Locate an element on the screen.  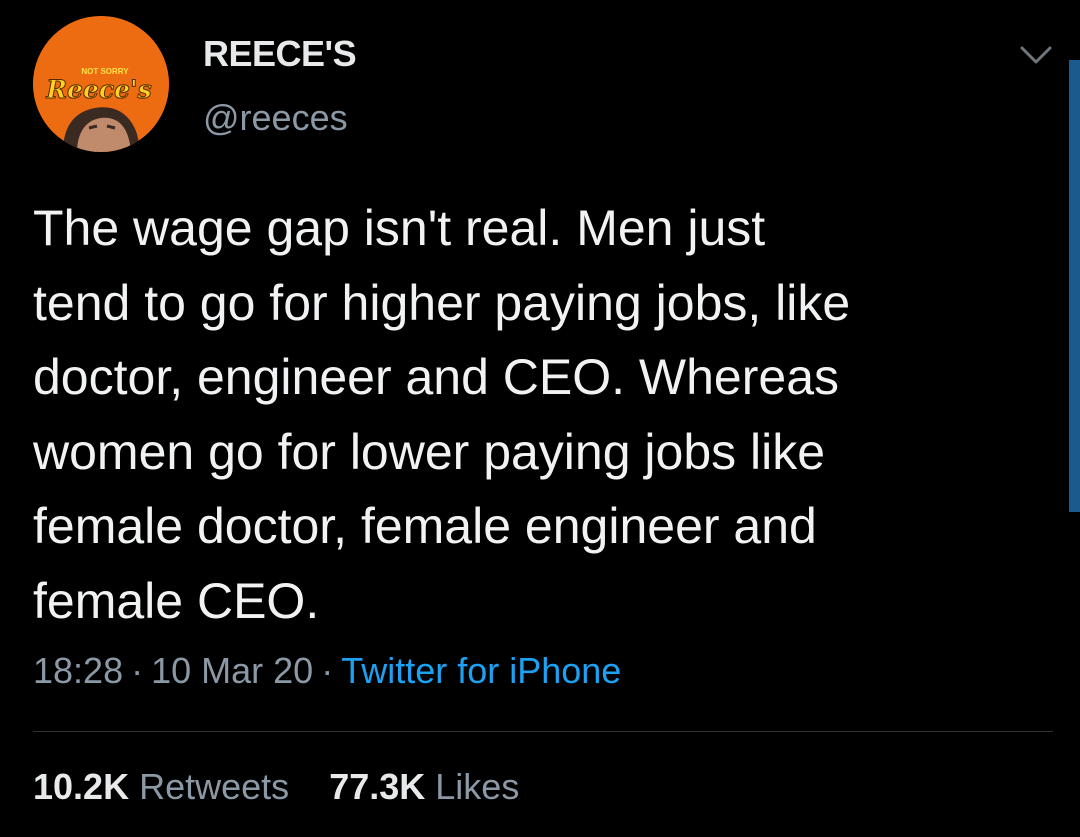
retweets-stat: 10.2K Retweets is located at coordinates (161, 786).